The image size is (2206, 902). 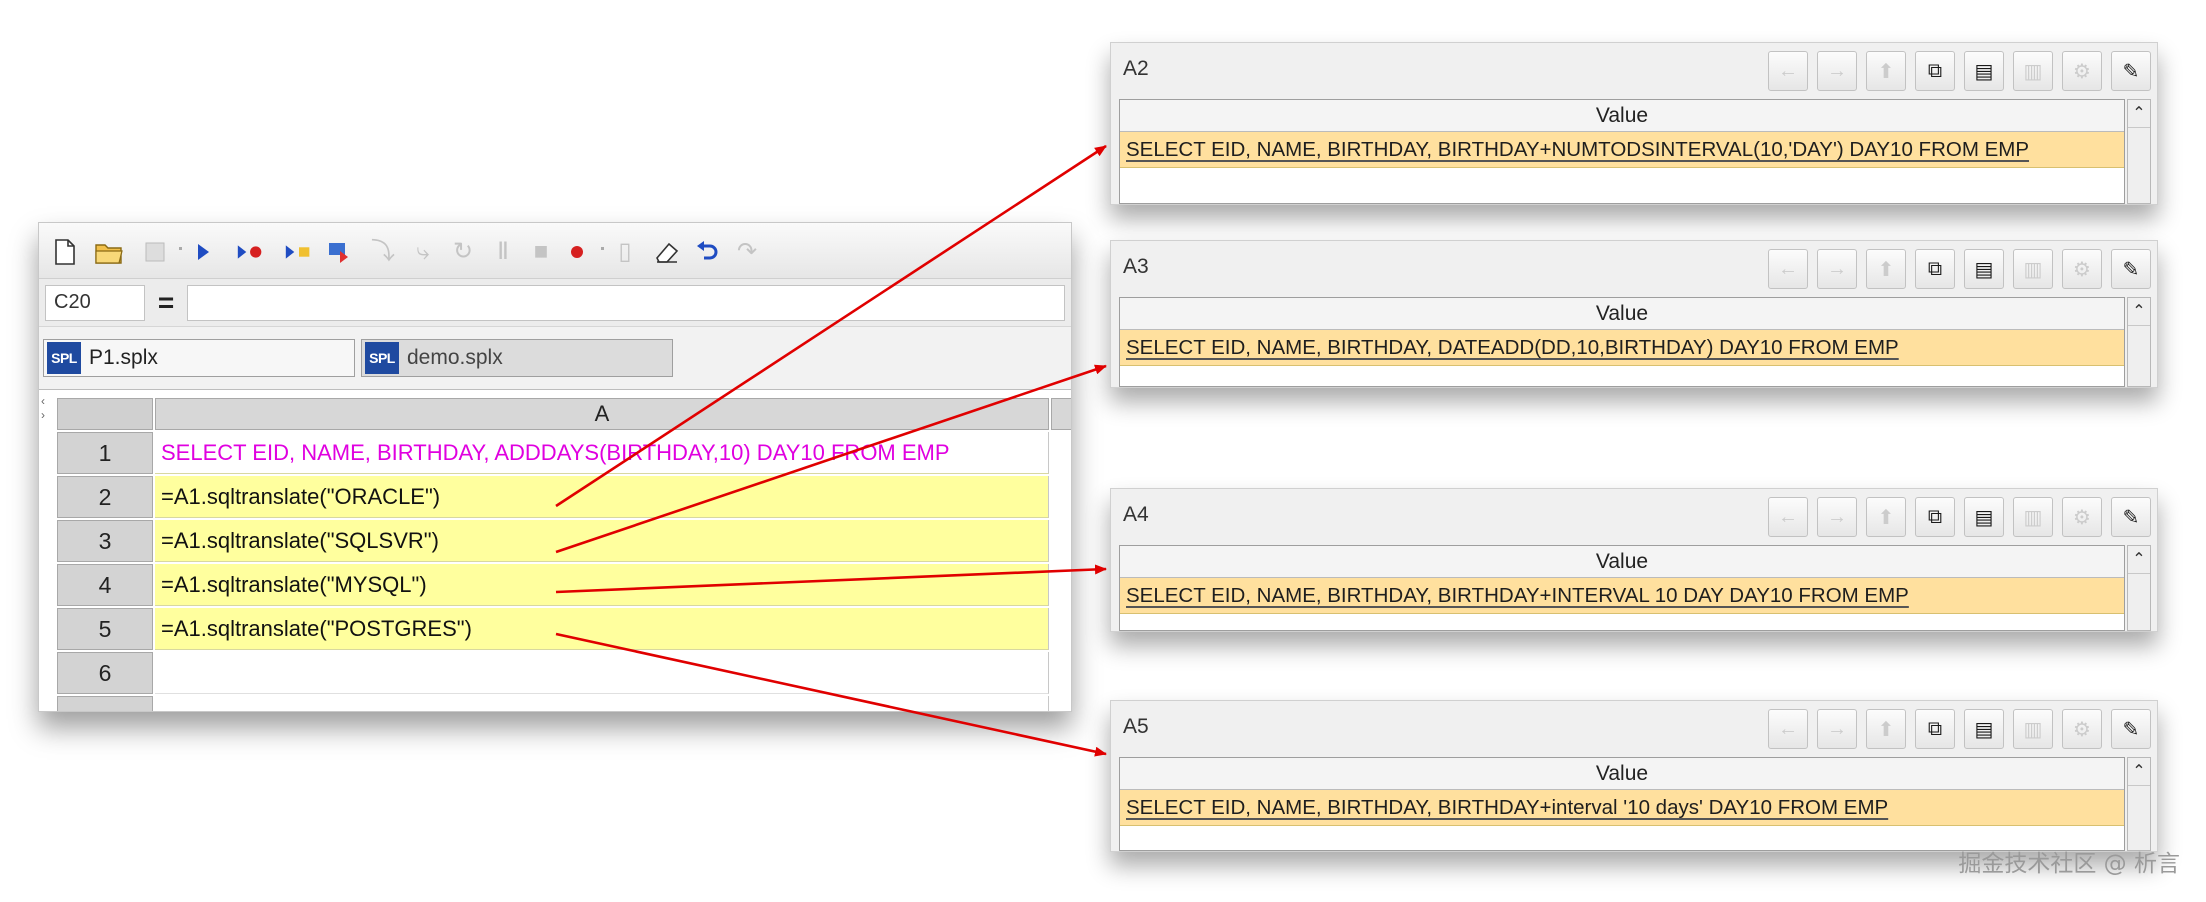 I want to click on stop-icon: ■, so click(x=541, y=252).